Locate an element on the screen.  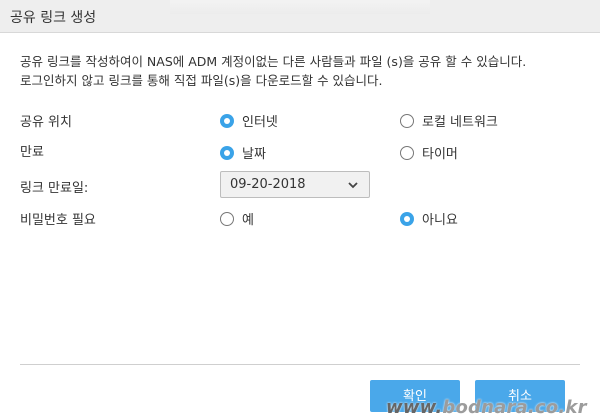
radio-internet: 인터넷 is located at coordinates (249, 120).